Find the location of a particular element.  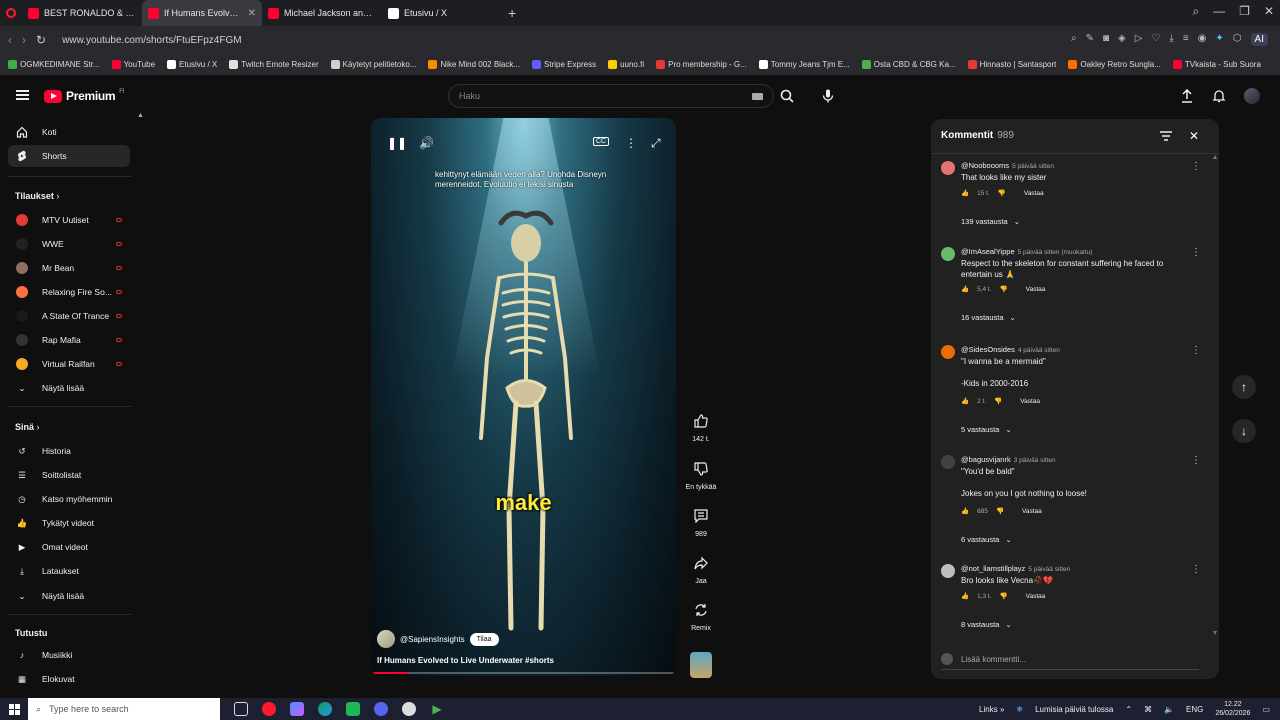

bookmark-item: TVkaista - Sub Suora is located at coordinates (1216, 64).